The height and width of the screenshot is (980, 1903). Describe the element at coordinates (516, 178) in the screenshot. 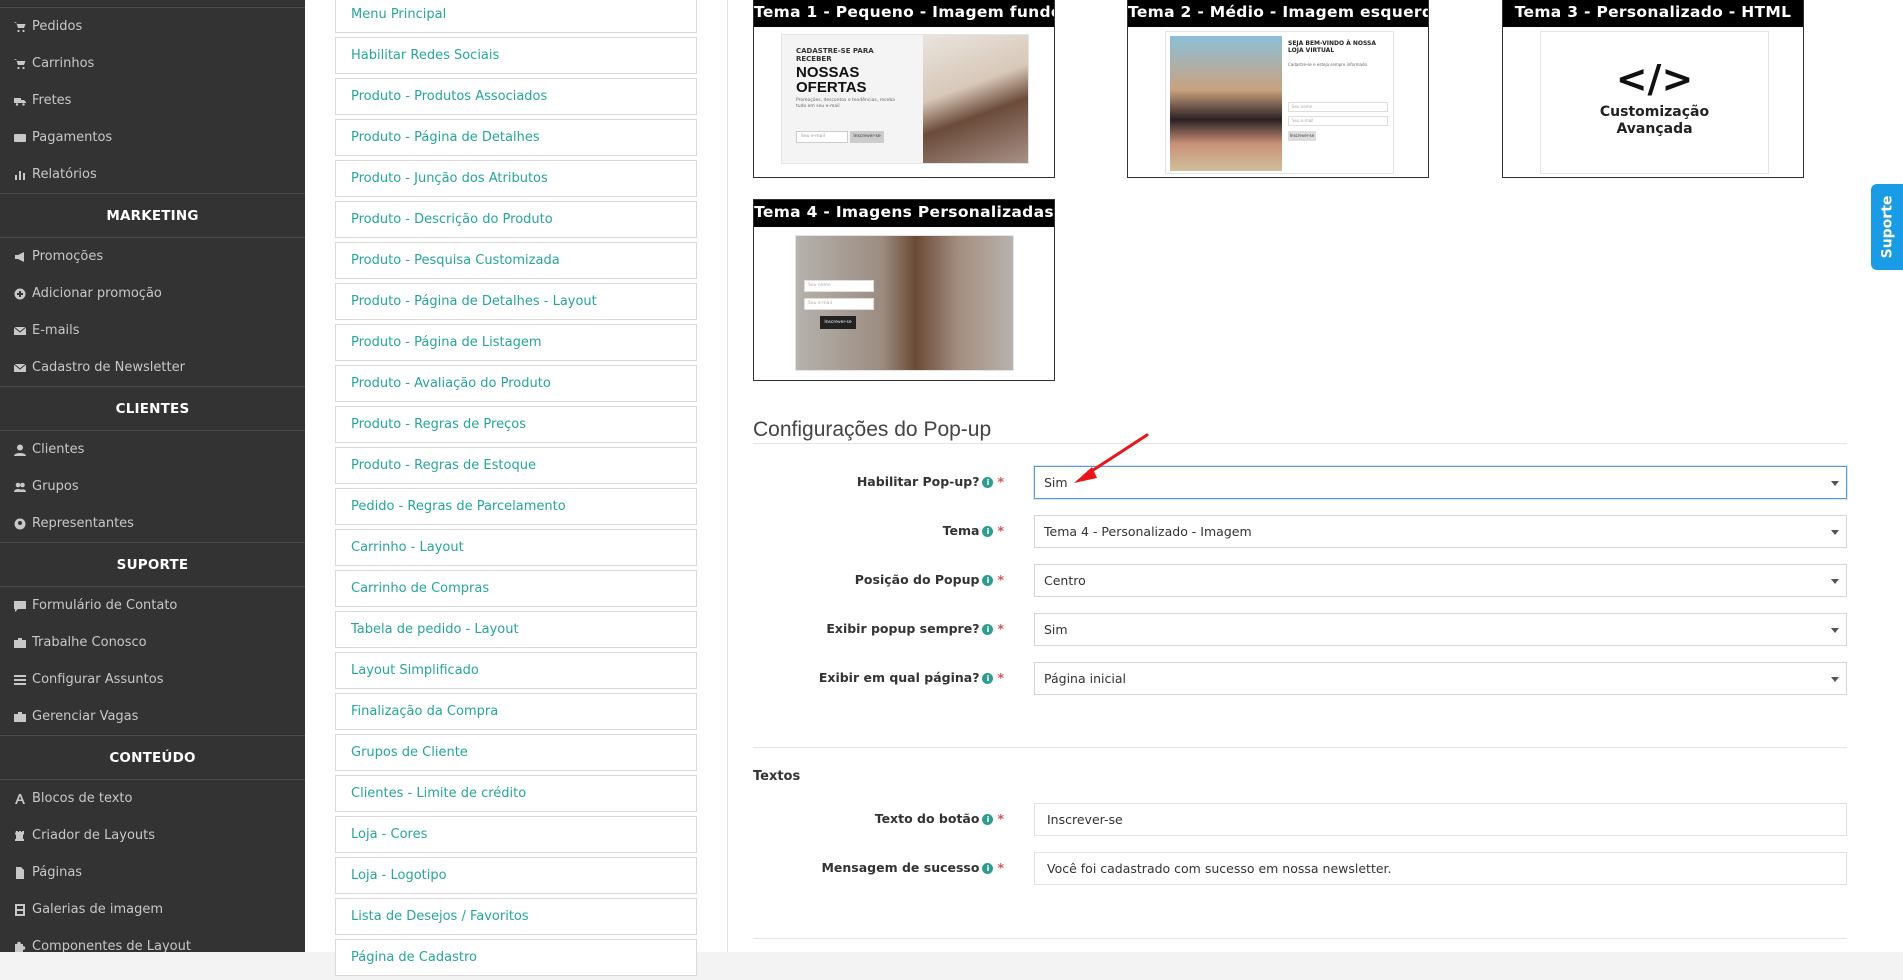

I see `settings-link: Produto - Junção dos Atributos` at that location.